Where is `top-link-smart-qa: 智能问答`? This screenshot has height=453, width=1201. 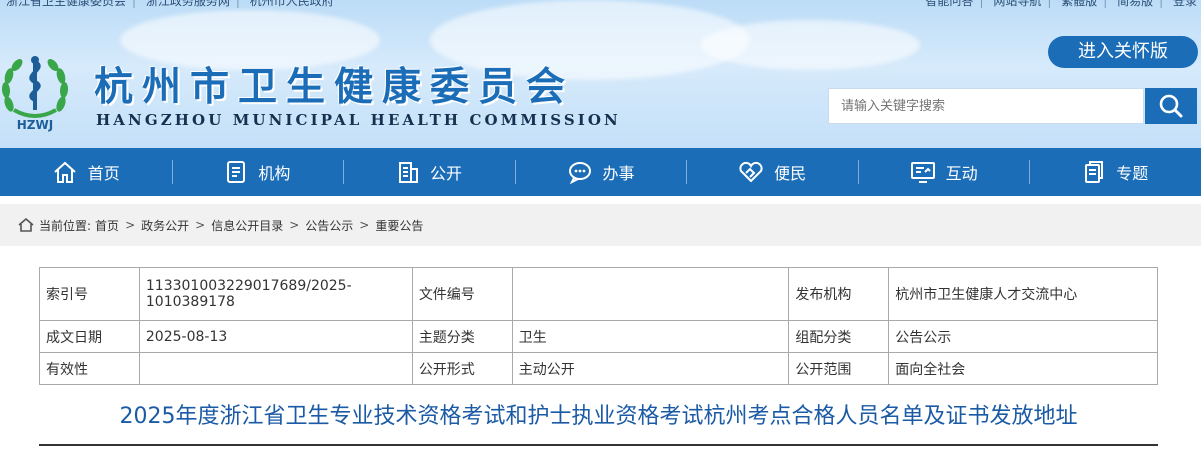
top-link-smart-qa: 智能问答 is located at coordinates (949, 4).